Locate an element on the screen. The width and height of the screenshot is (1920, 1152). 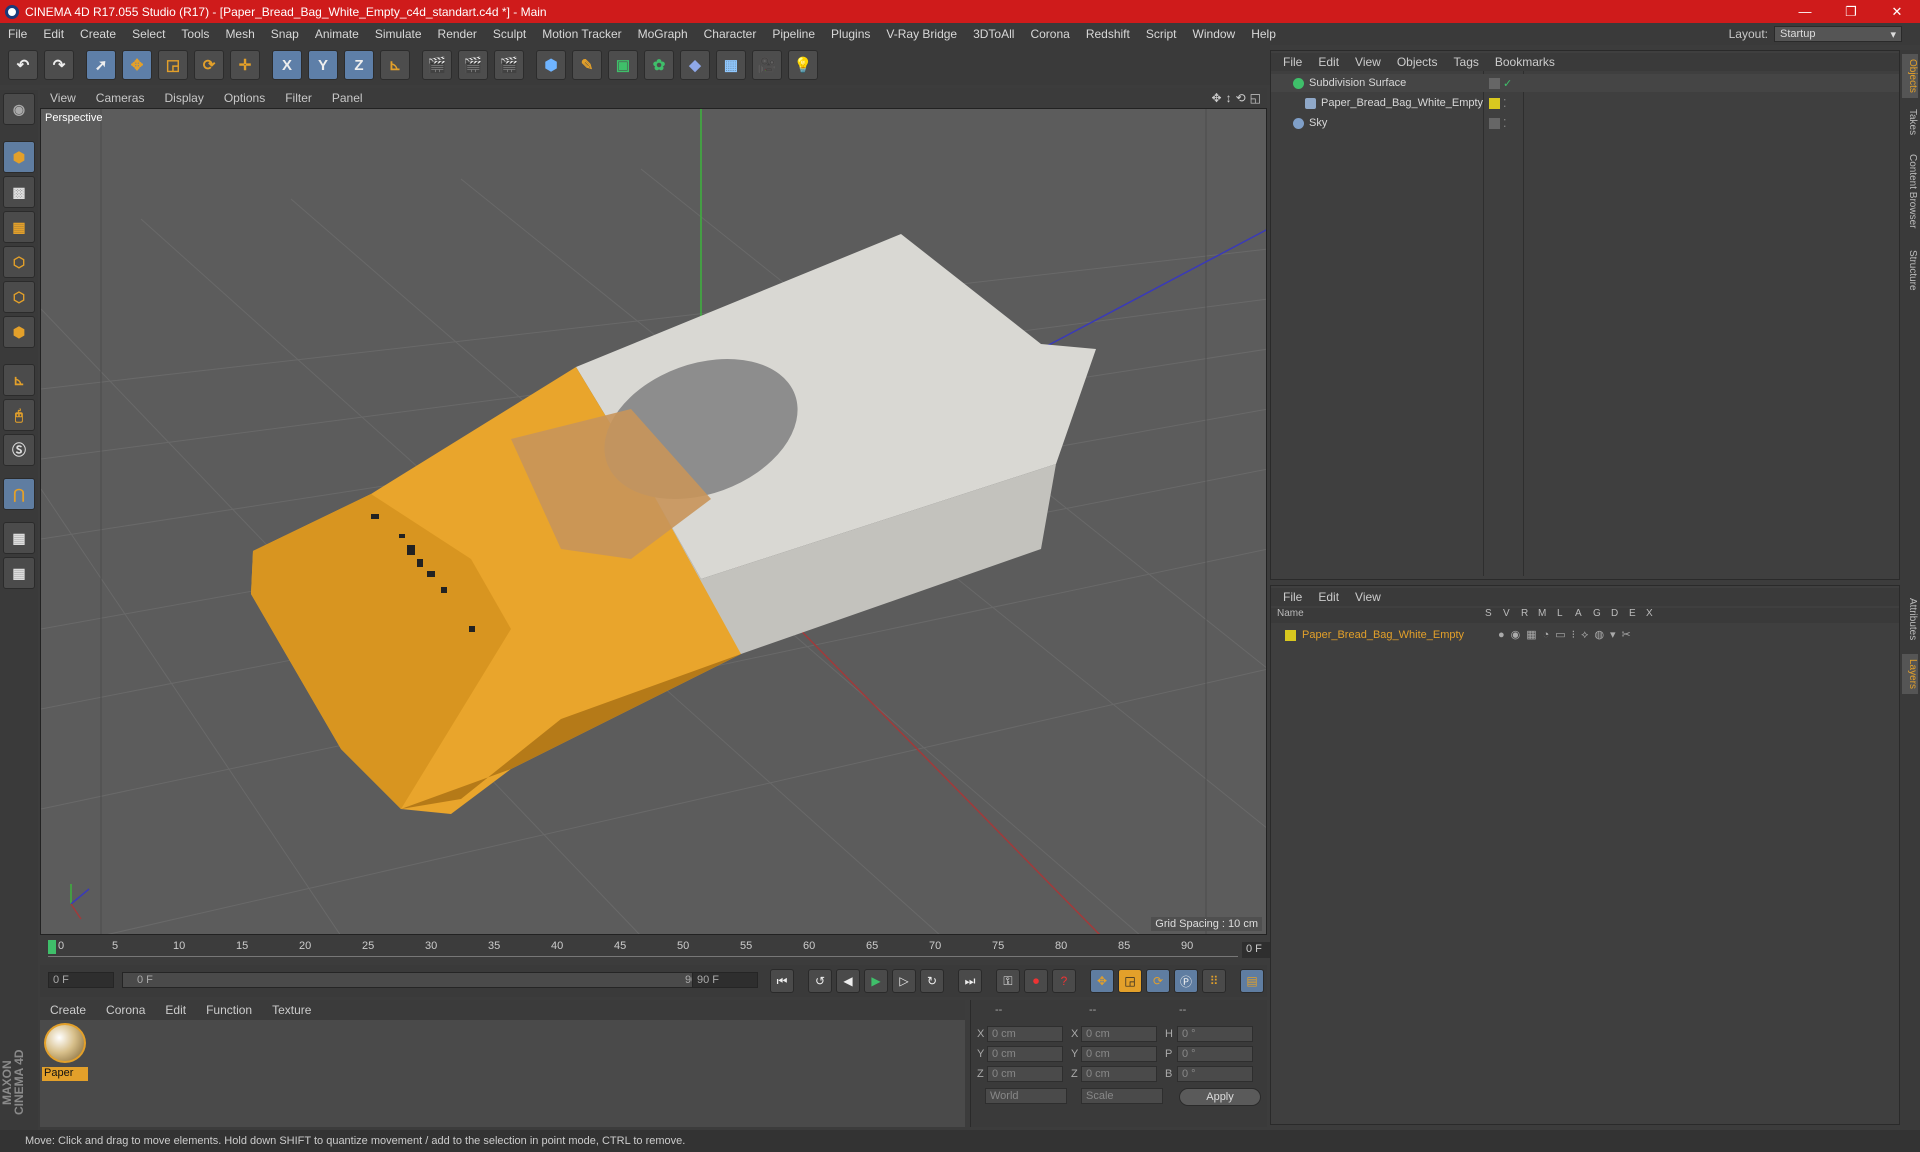
recent-tool-button: ✛ is located at coordinates (245, 65).